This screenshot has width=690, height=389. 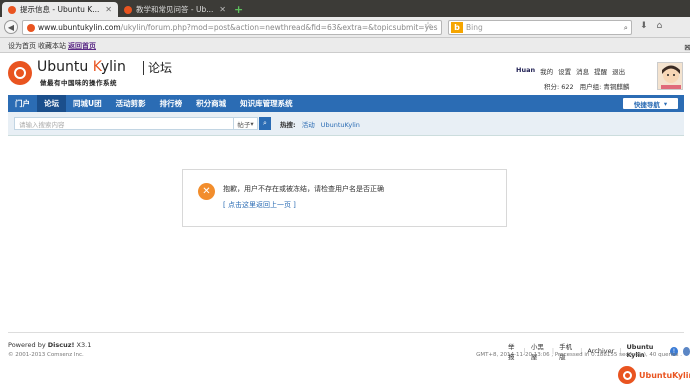 I want to click on corner-brand-logo: UbuntuKylin, so click(x=654, y=375).